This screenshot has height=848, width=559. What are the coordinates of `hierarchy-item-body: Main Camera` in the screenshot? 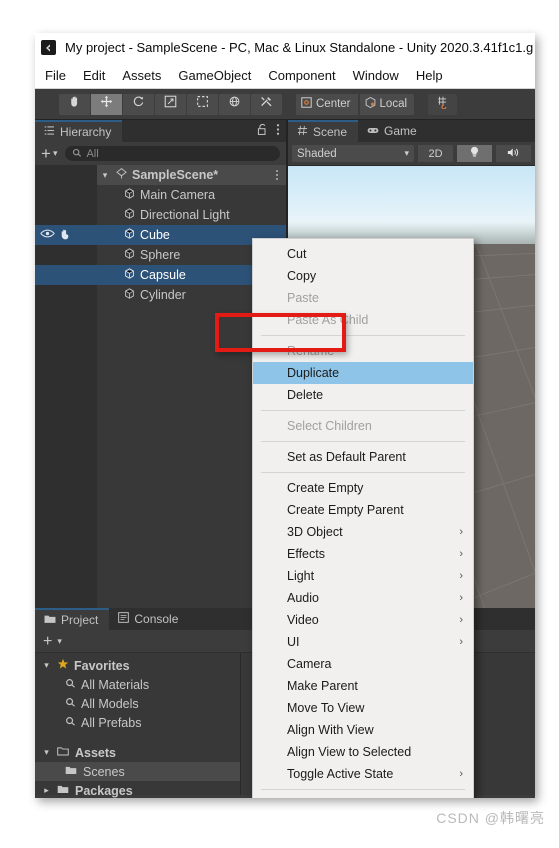 It's located at (191, 195).